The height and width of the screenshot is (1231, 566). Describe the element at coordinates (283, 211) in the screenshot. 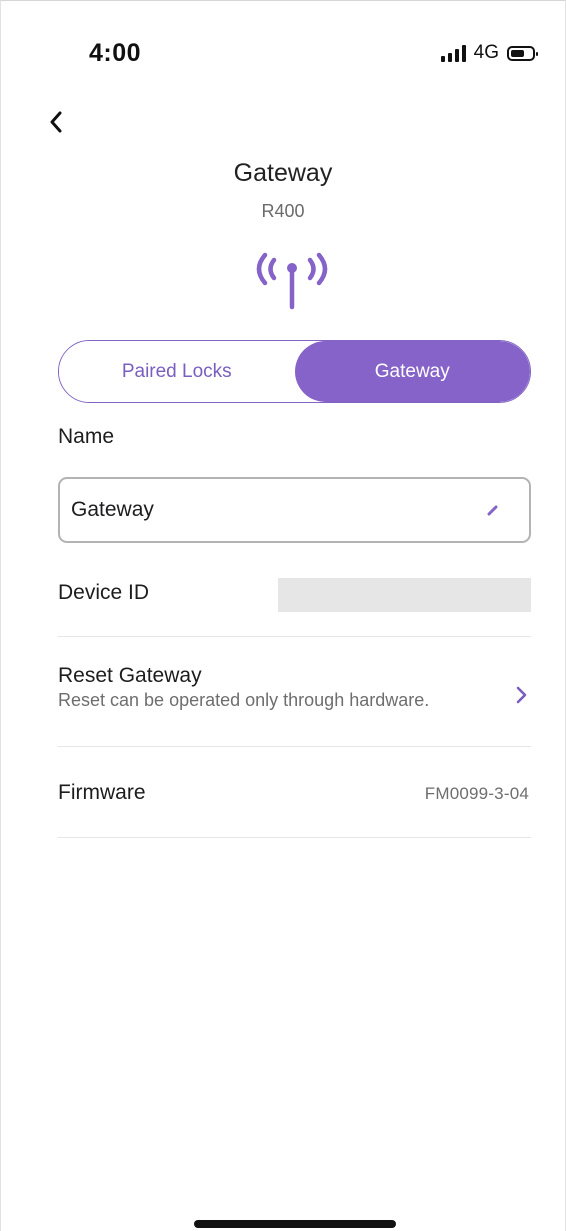

I see `device-model: R400` at that location.